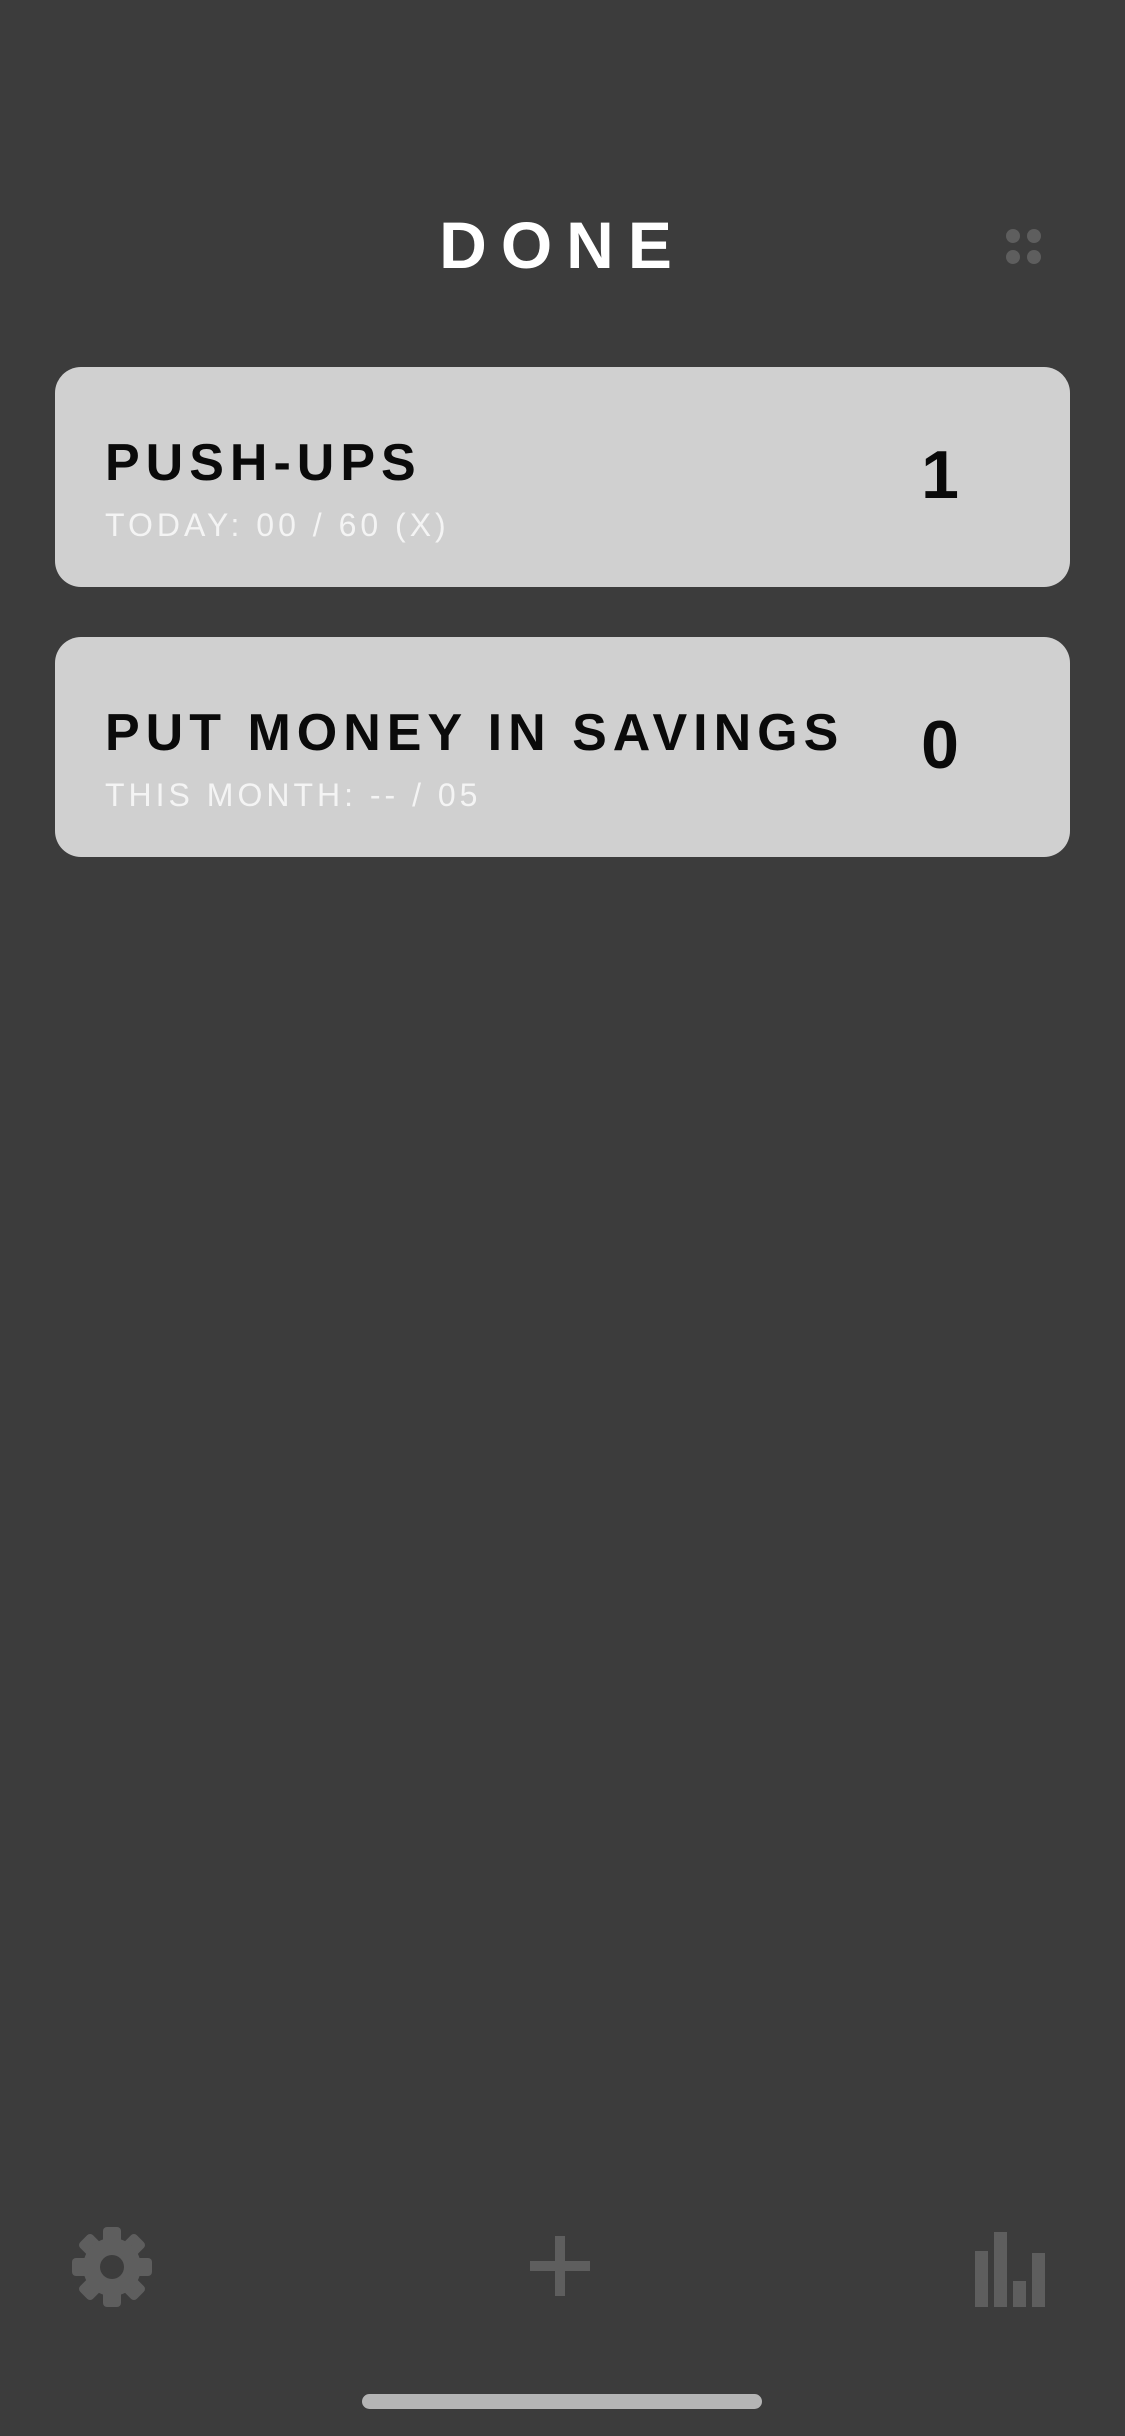 The image size is (1125, 2436). I want to click on habit-count: 1, so click(940, 475).